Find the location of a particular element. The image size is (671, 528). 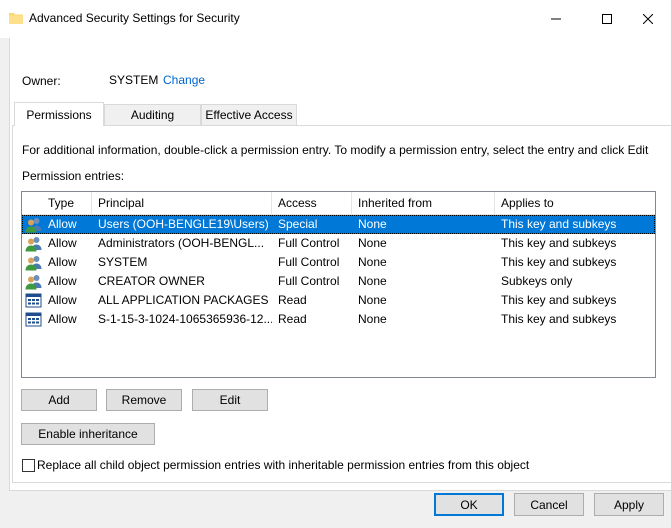

cell-principal: Users (OOH-BENGLE19\Users) is located at coordinates (183, 224).